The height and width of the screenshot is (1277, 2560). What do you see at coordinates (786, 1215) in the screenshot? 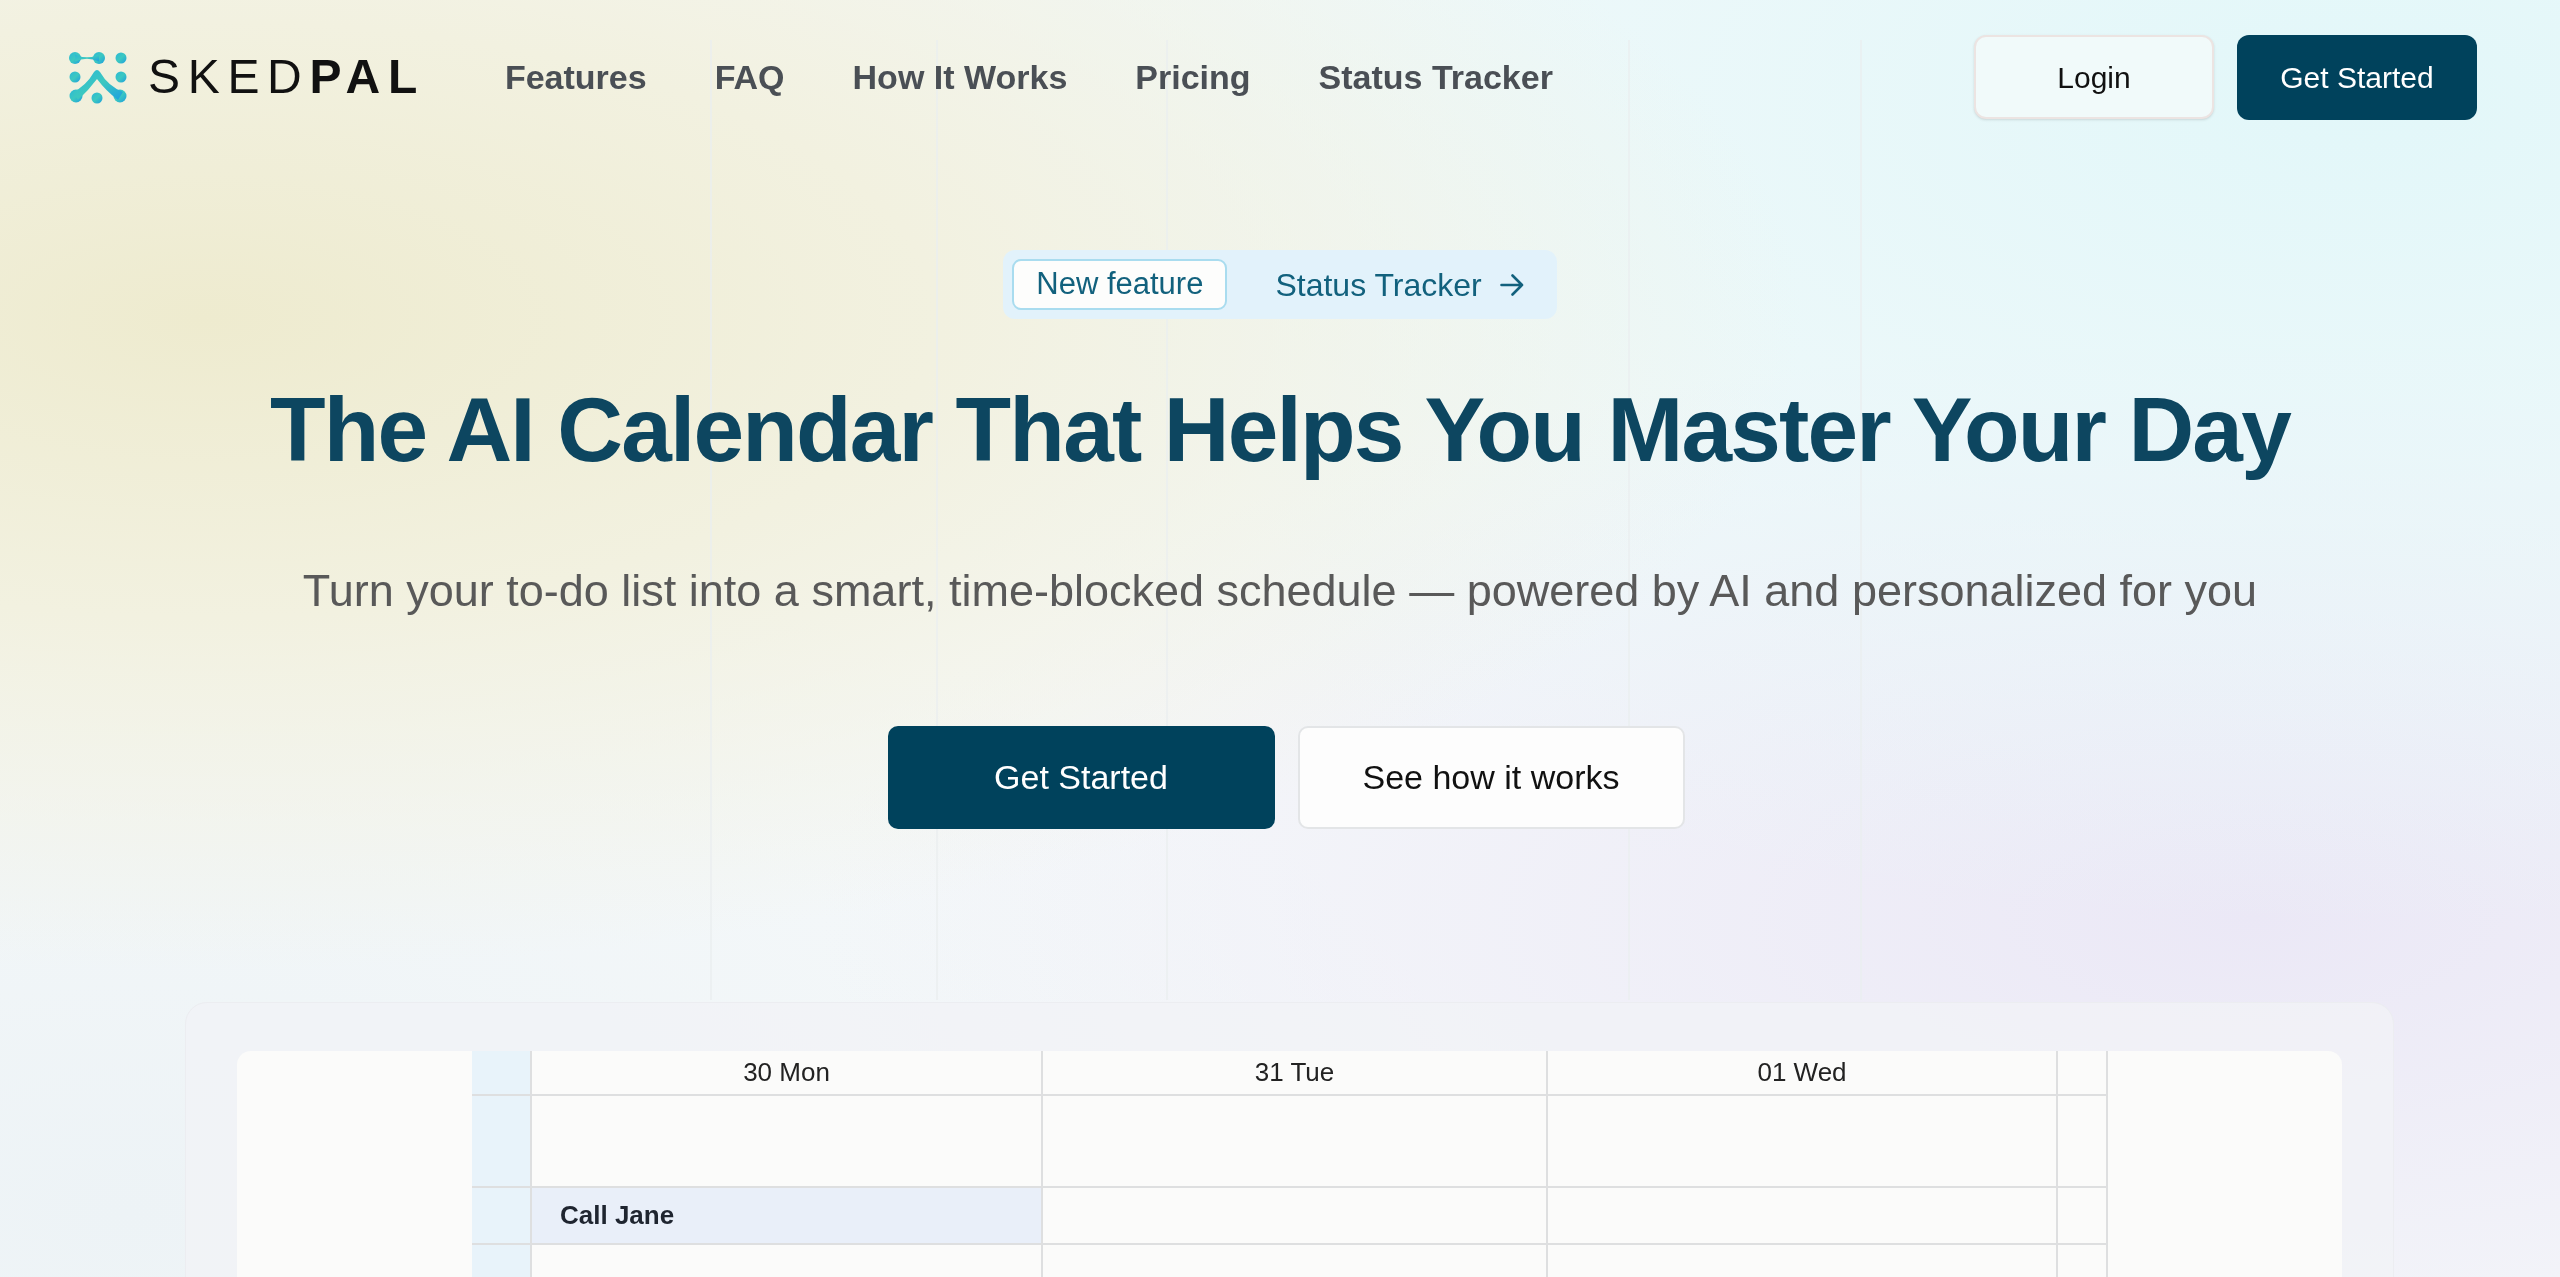
I see `calendar-event: Call Jane` at bounding box center [786, 1215].